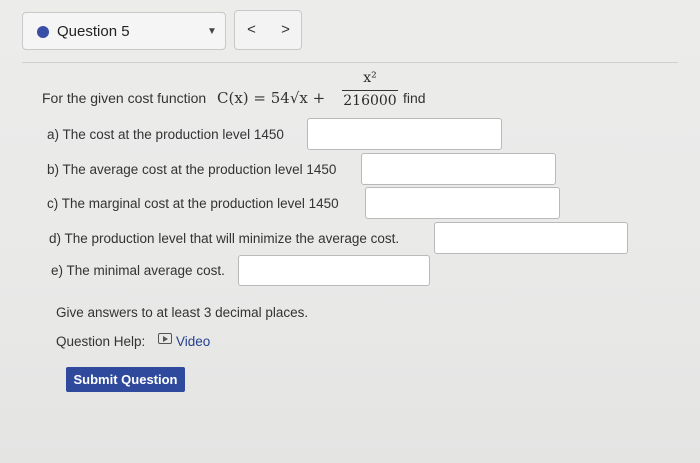  I want to click on fraction-bar, so click(370, 90).